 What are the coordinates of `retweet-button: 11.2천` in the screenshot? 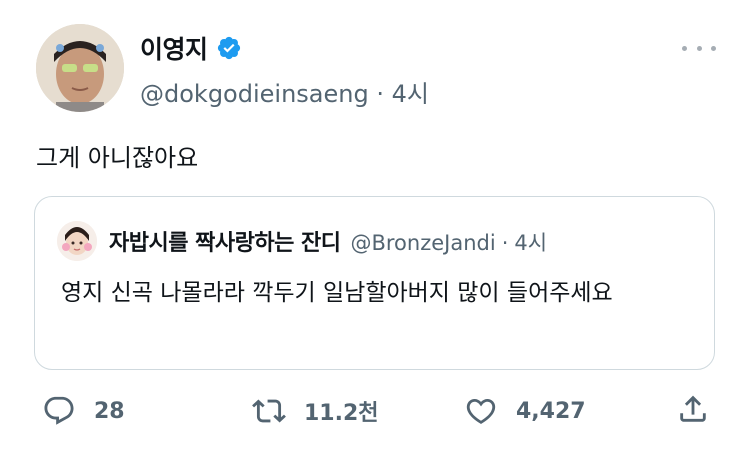 It's located at (315, 411).